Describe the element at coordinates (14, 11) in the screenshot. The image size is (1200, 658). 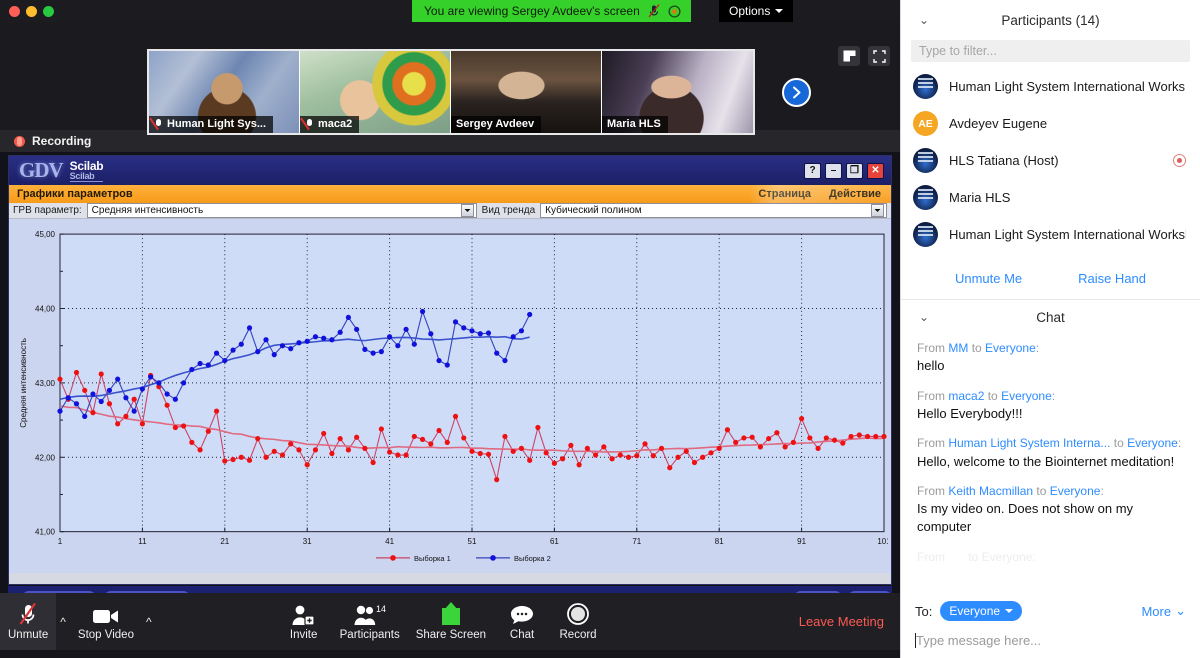
I see `close-window-button` at that location.